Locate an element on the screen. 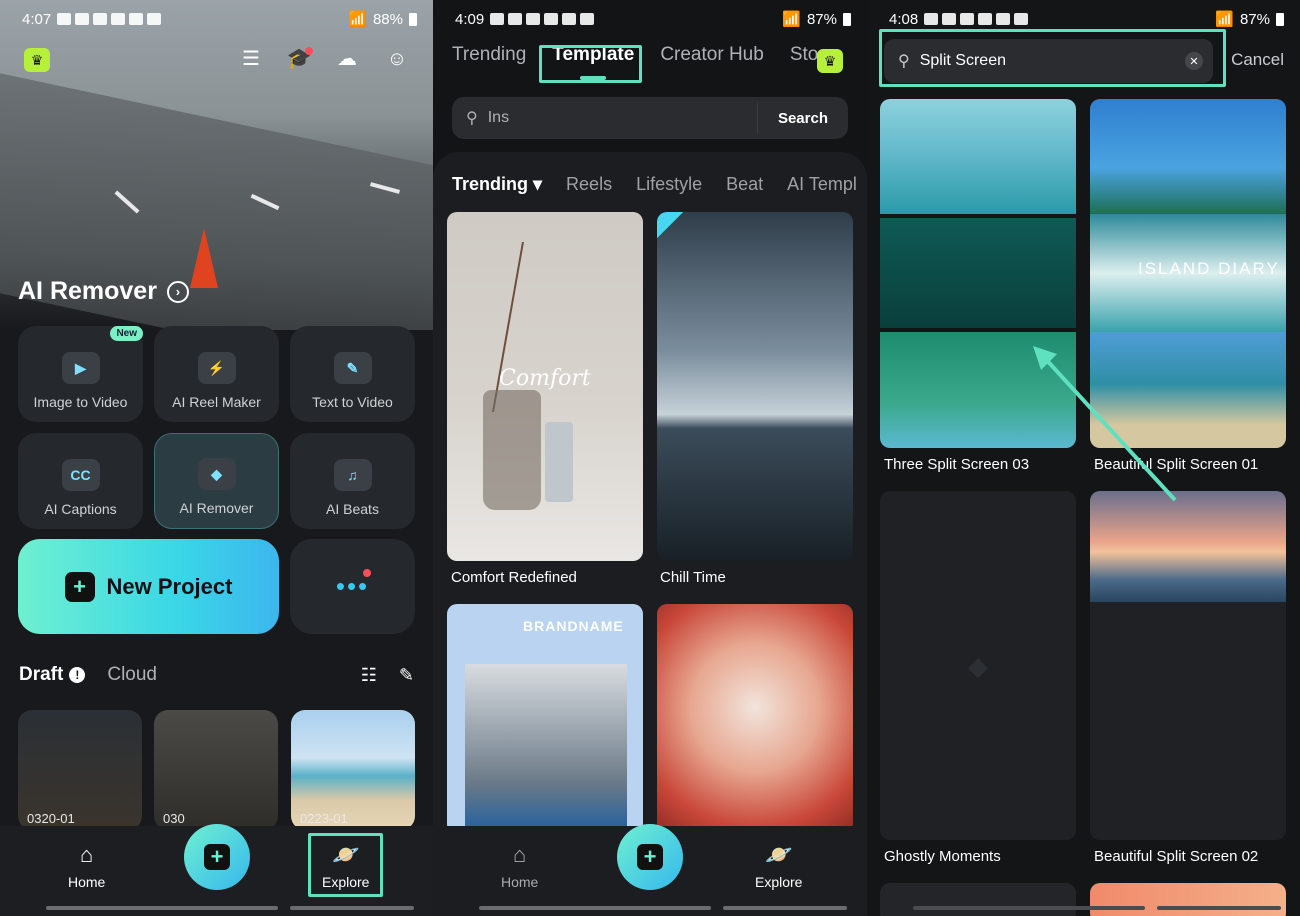 The height and width of the screenshot is (916, 1300). draft-thumbnail: 0223-01 is located at coordinates (353, 770).